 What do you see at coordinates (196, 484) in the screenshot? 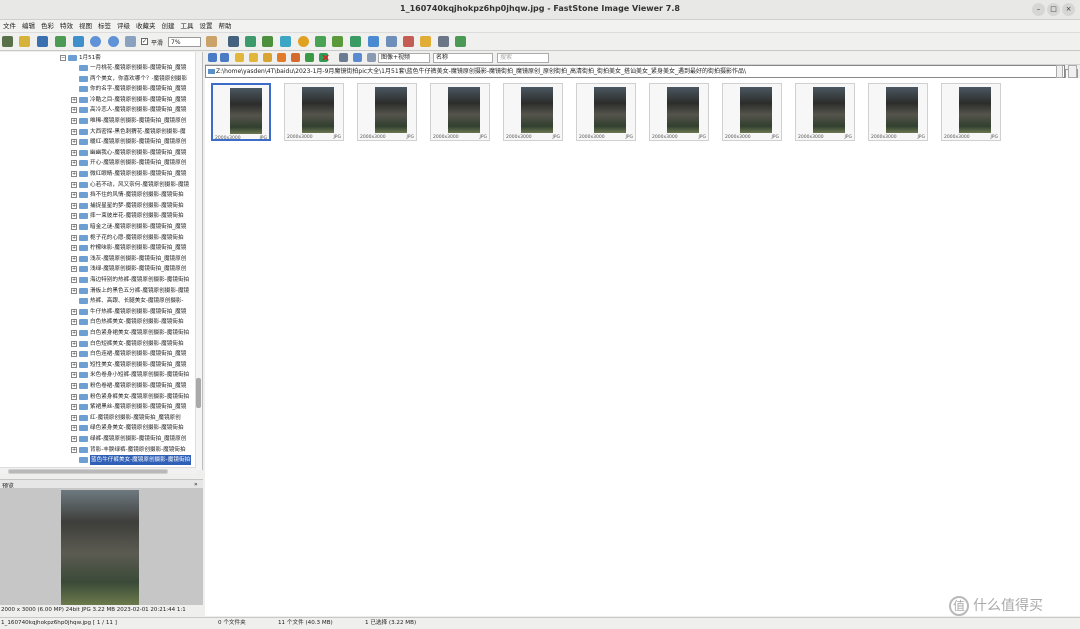
I see `preview-collapse-icon: »` at bounding box center [196, 484].